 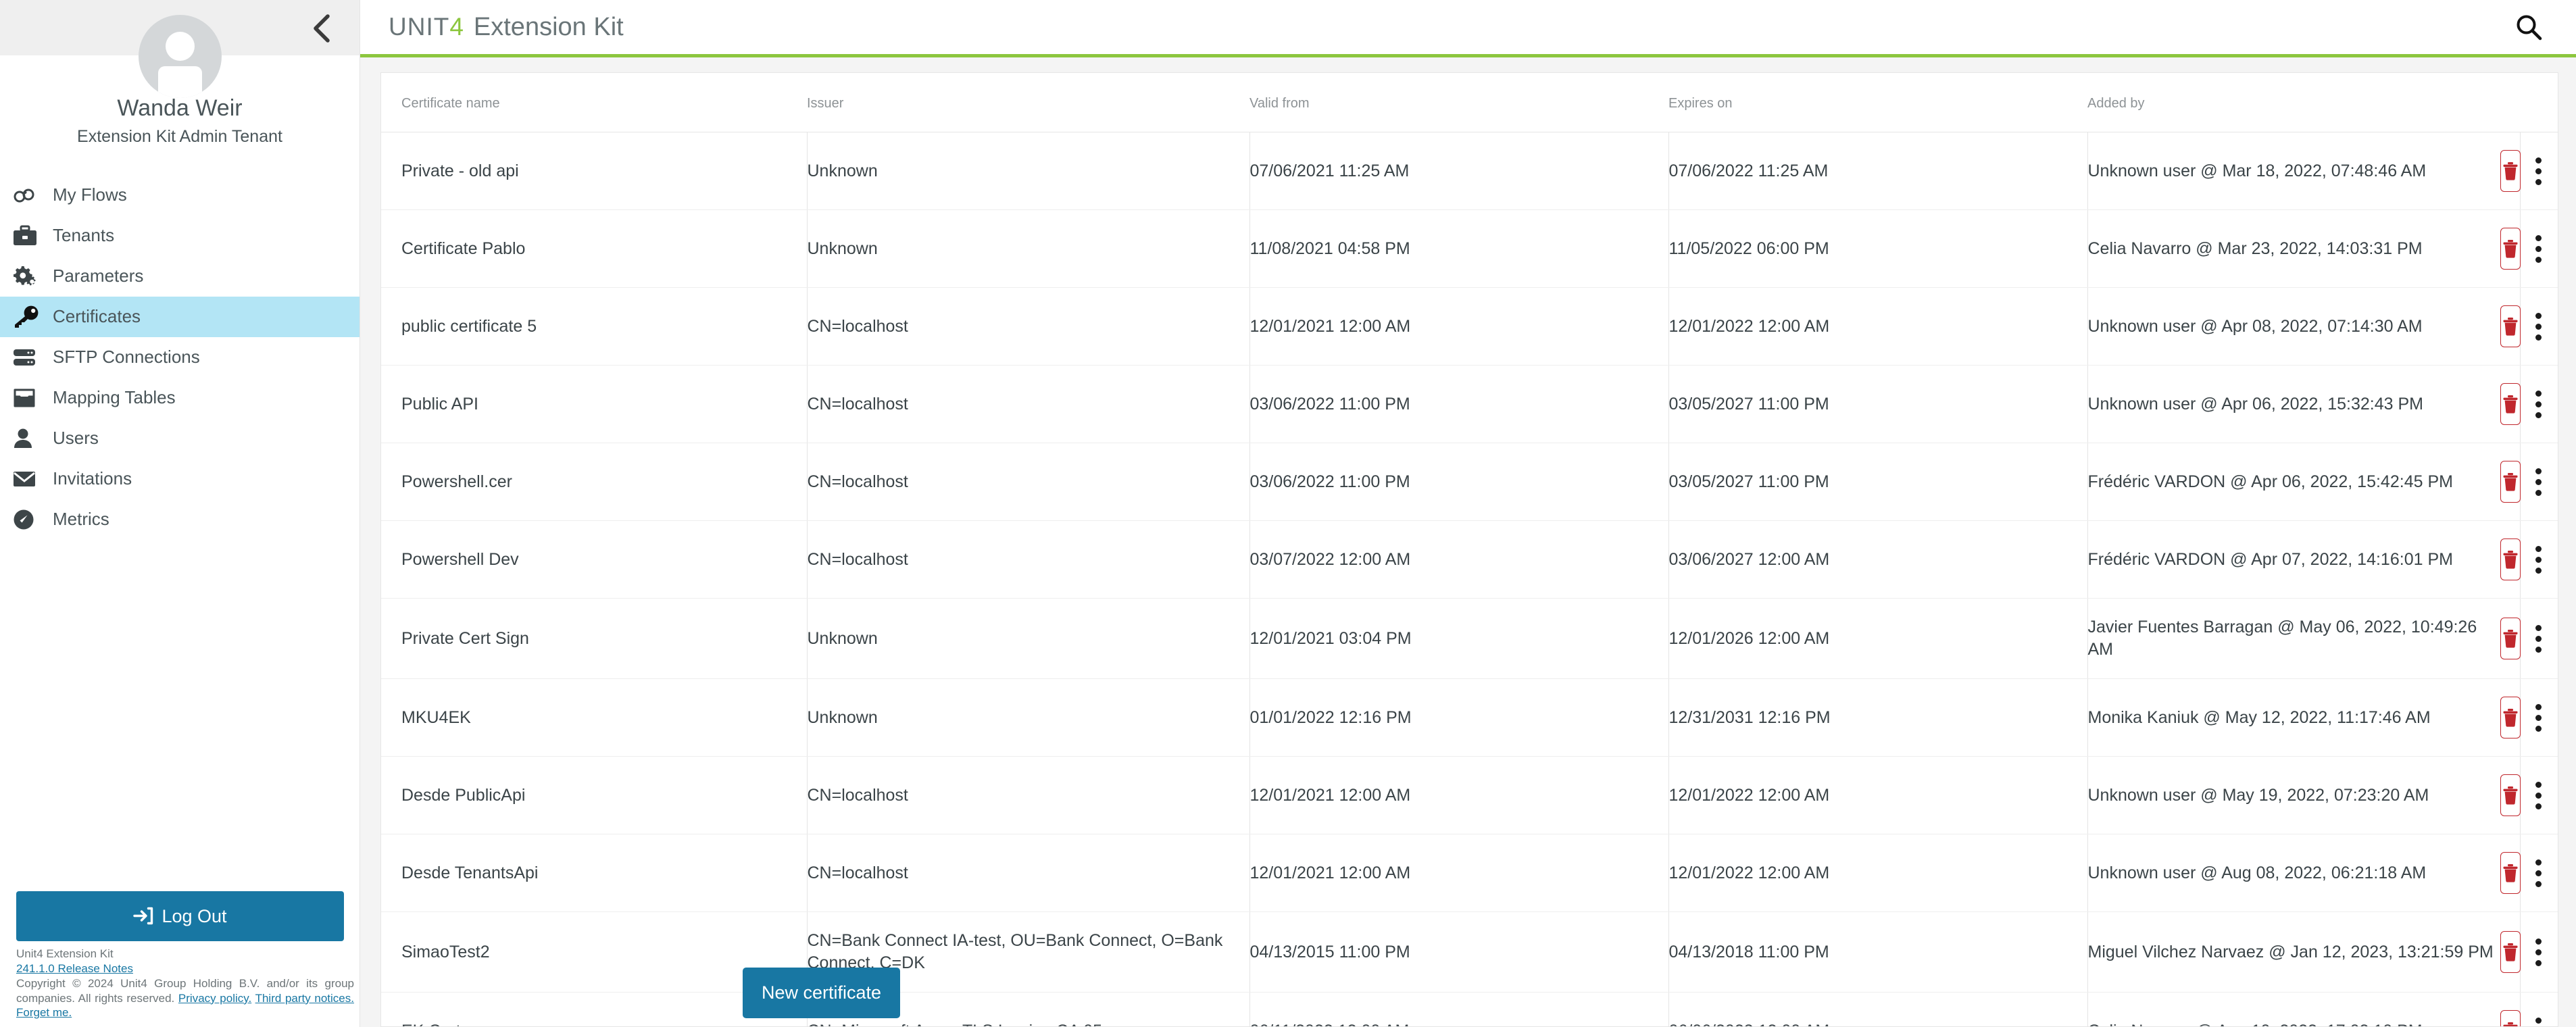 What do you see at coordinates (31, 236) in the screenshot?
I see `briefcase-icon` at bounding box center [31, 236].